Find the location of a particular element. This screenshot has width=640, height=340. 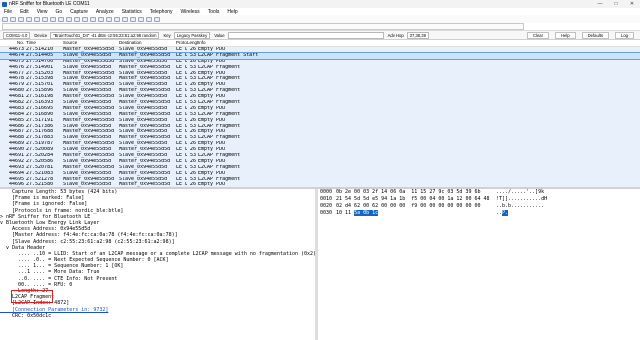

hex-ascii-text: !T]]...........dH is located at coordinates (522, 199).